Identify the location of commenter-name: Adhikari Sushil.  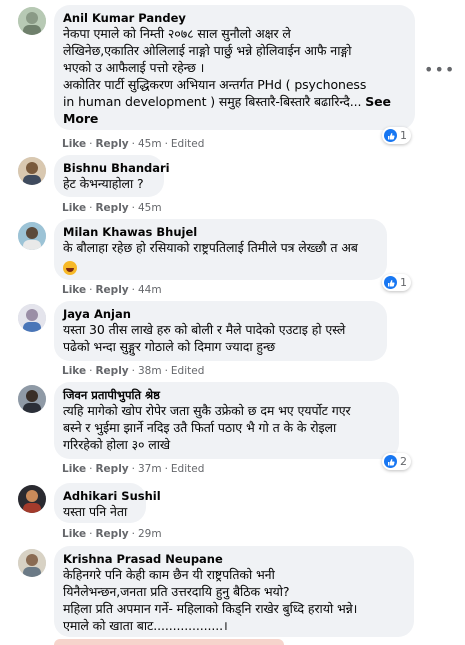
(112, 496).